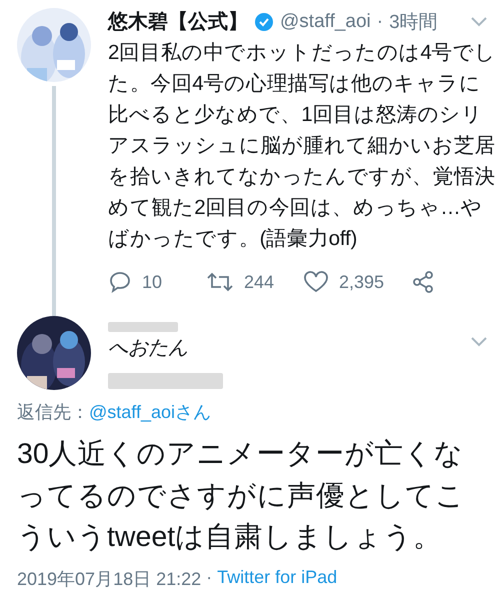 The width and height of the screenshot is (500, 599). Describe the element at coordinates (152, 282) in the screenshot. I see `reply-count: 10` at that location.